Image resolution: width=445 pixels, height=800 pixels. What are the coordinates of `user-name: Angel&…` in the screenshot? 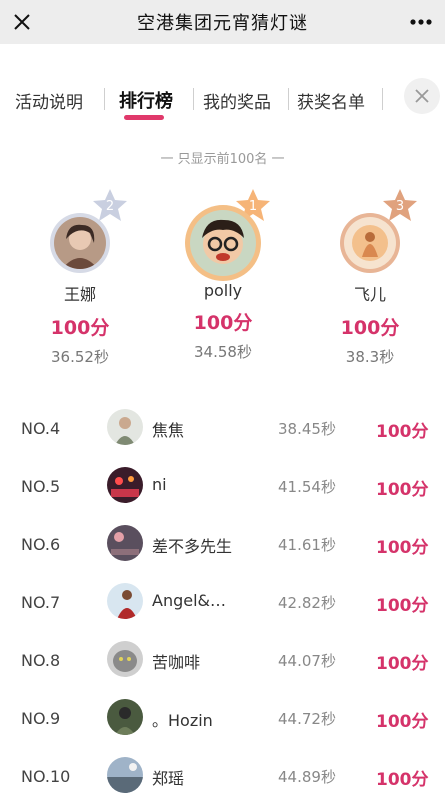 It's located at (189, 600).